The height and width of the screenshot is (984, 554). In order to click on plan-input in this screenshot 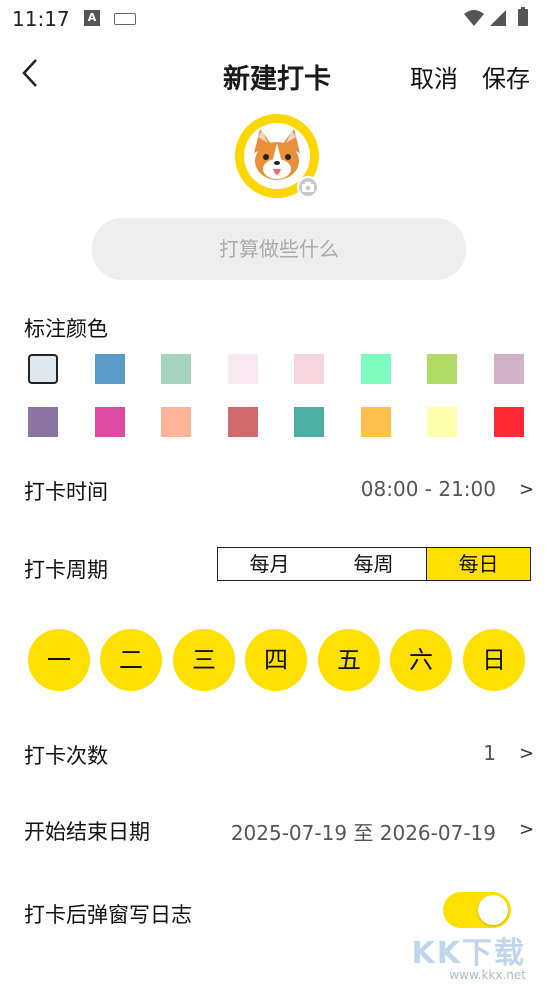, I will do `click(279, 249)`.